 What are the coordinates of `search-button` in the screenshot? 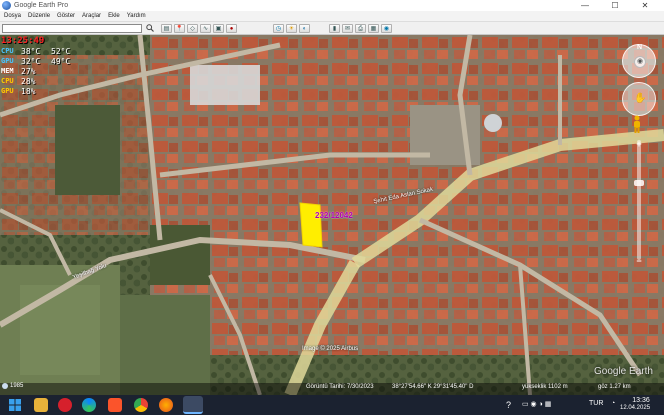 It's located at (150, 28).